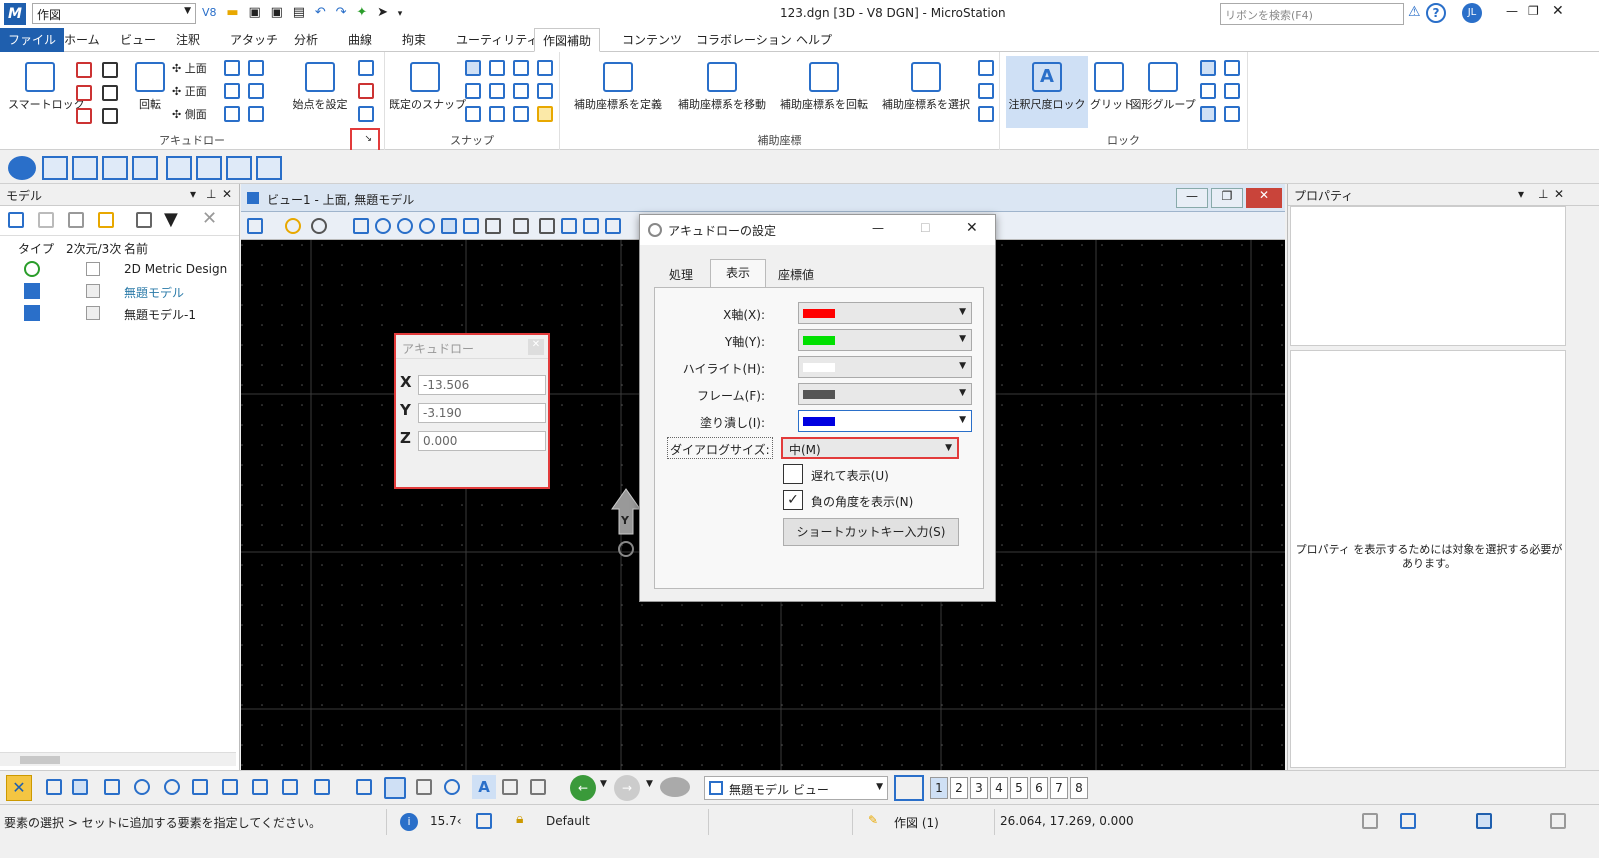 The width and height of the screenshot is (1599, 858). What do you see at coordinates (138, 40) in the screenshot?
I see `tab-view: ビュー` at bounding box center [138, 40].